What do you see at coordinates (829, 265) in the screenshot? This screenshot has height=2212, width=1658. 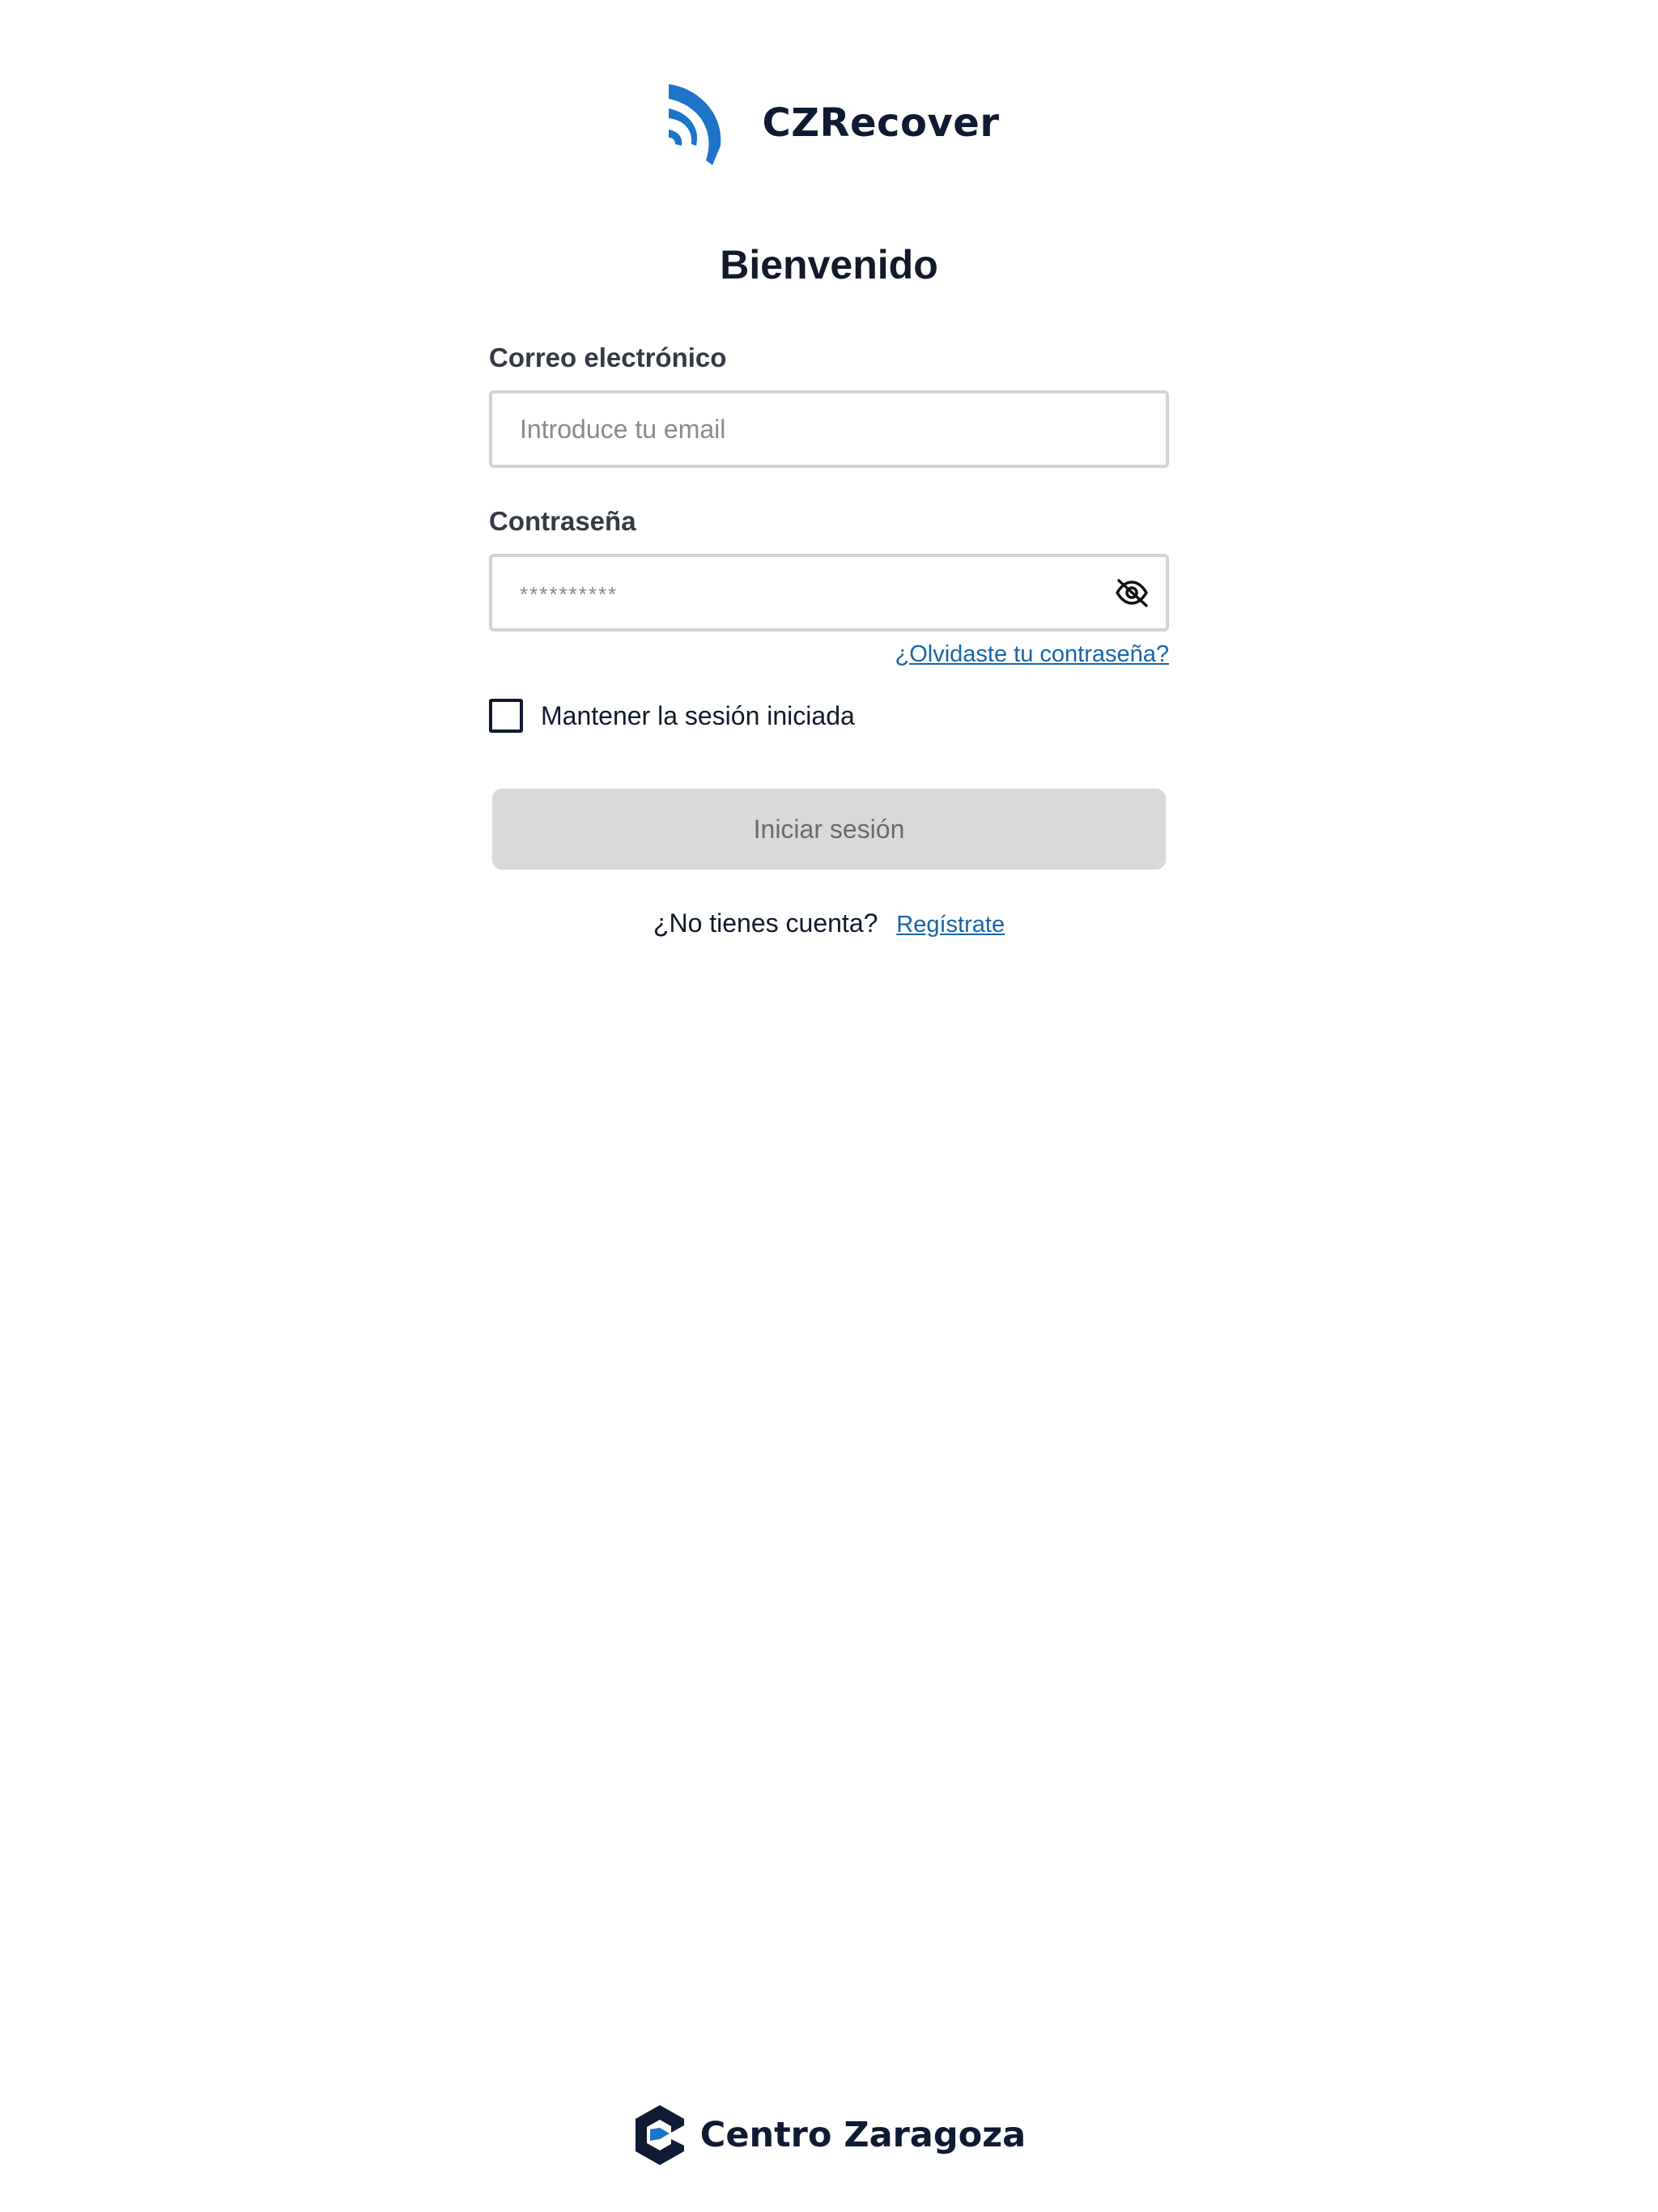 I see `page-title: Bienvenido` at bounding box center [829, 265].